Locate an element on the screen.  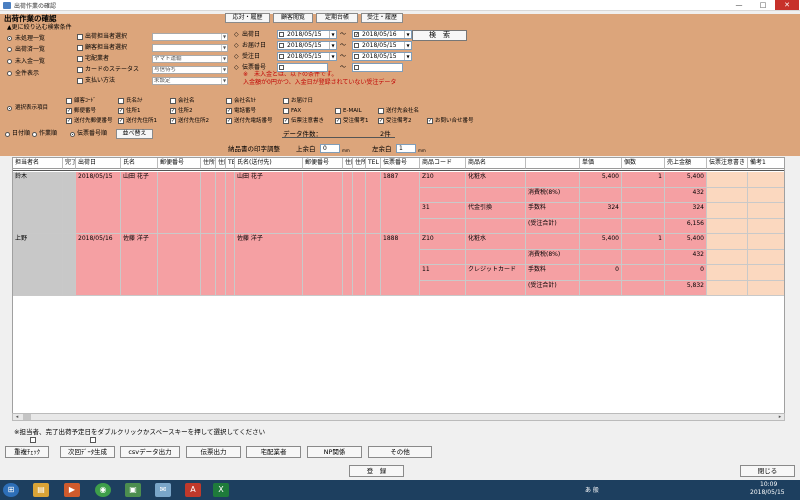
column-header-11: 住所 is located at coordinates (359, 163).